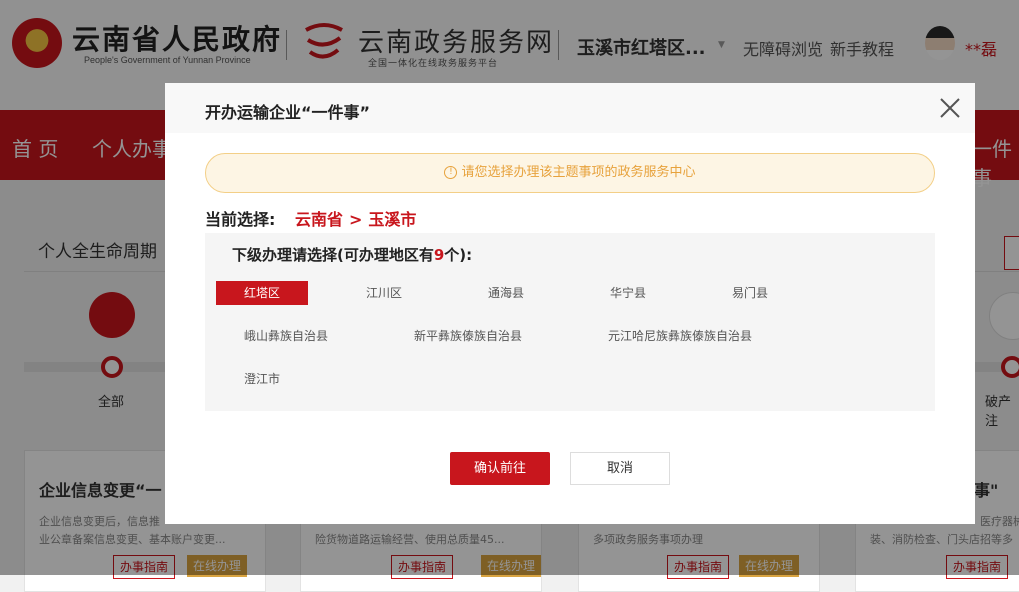  Describe the element at coordinates (333, 255) in the screenshot. I see `heading-prefix: 下级办理请选择(可办理地区有` at that location.